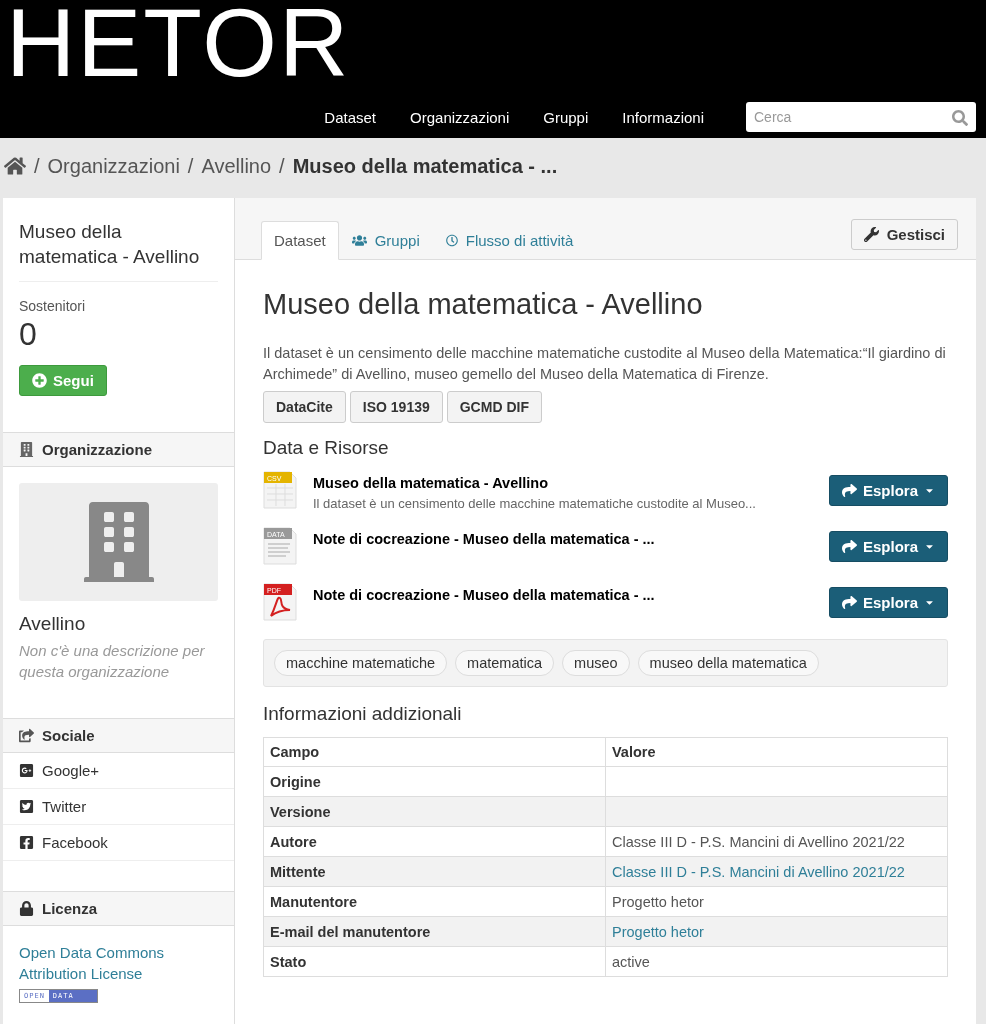 Image resolution: width=986 pixels, height=1024 pixels. I want to click on value-link: Progetto hetor, so click(658, 931).